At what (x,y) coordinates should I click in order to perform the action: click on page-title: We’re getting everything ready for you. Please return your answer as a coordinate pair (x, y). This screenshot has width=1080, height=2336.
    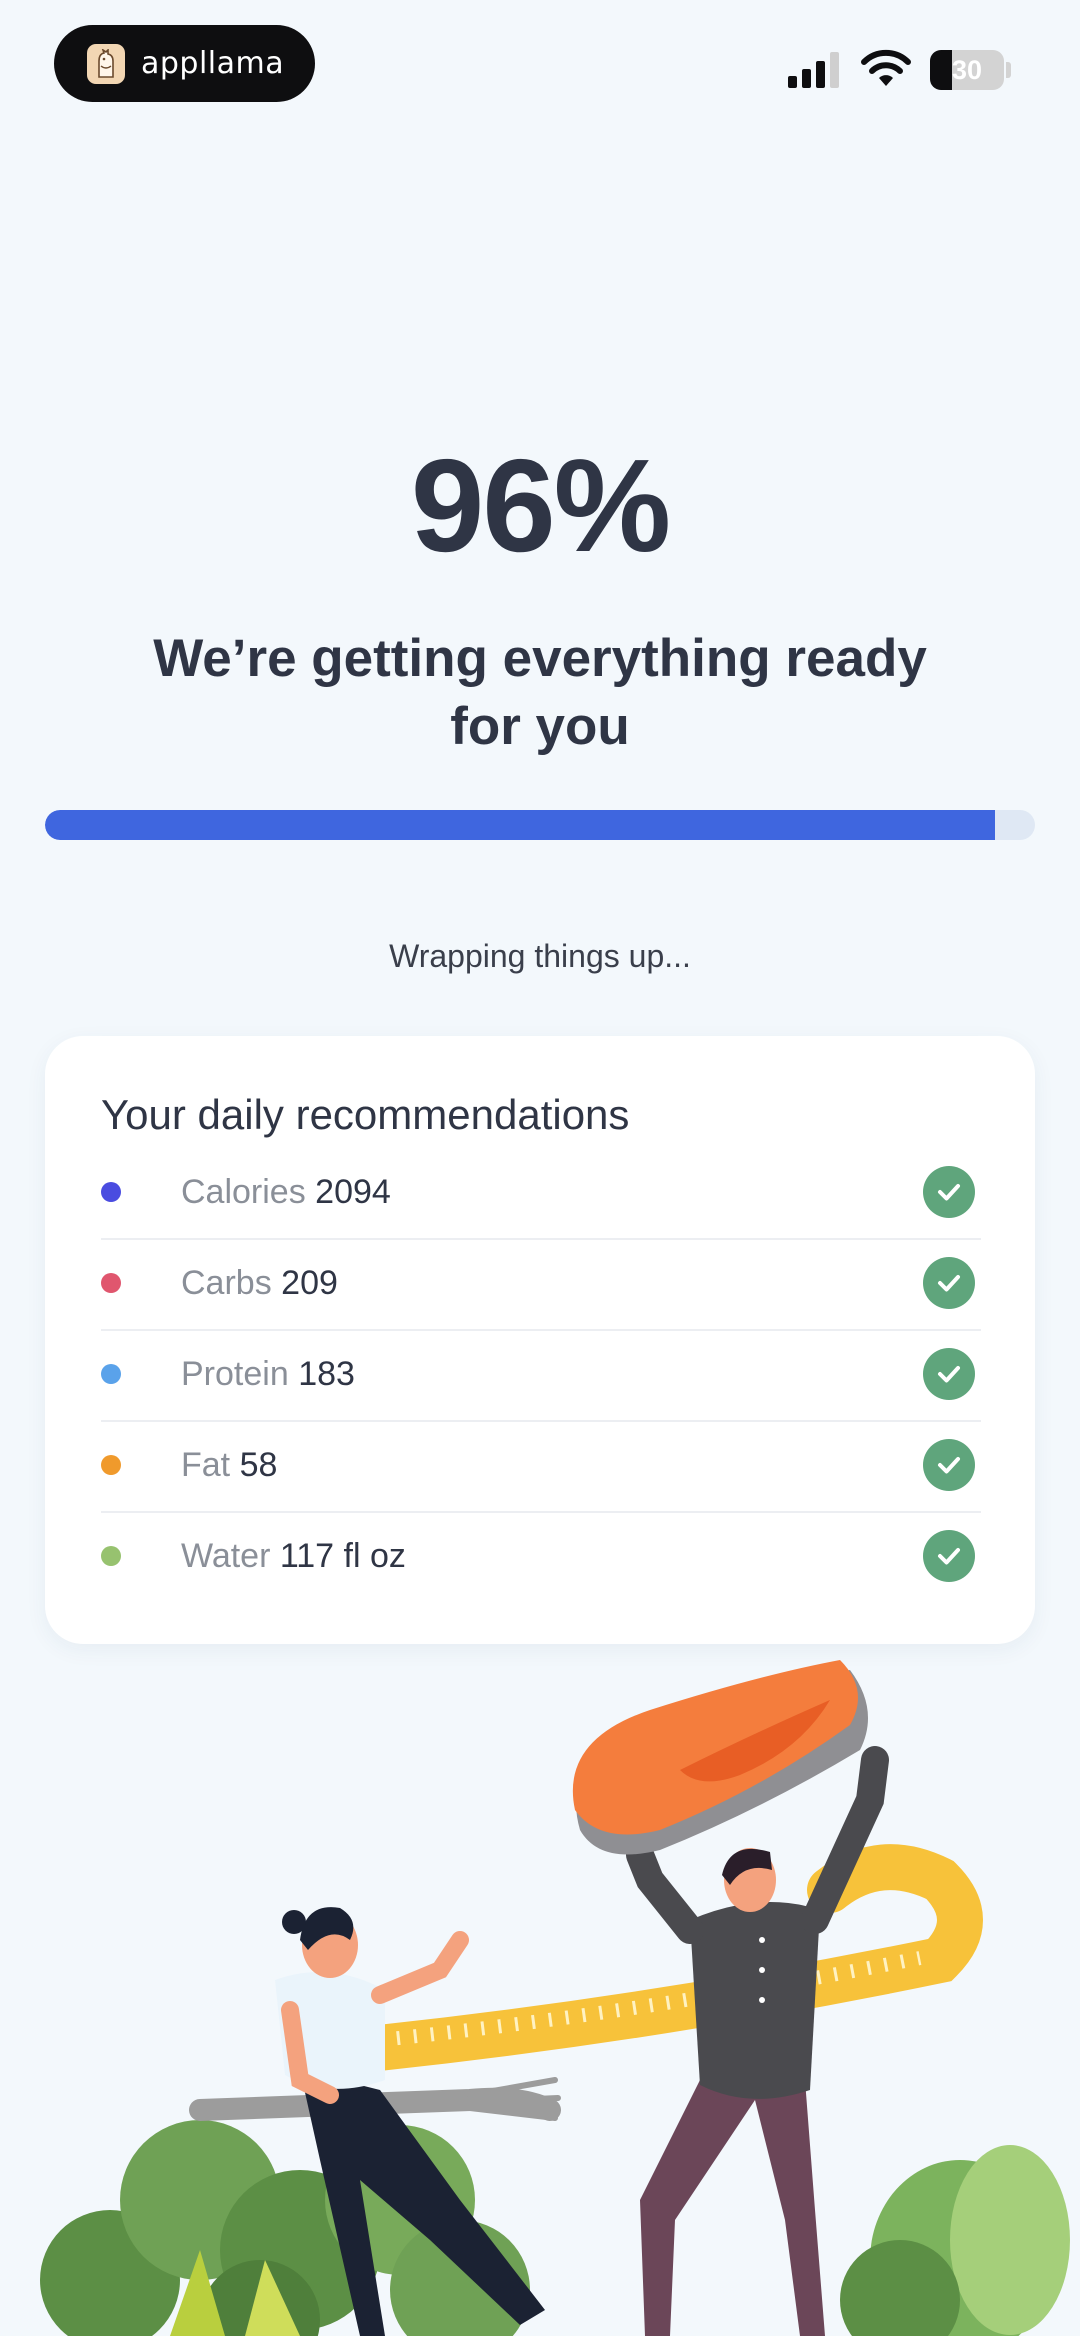
    Looking at the image, I should click on (540, 692).